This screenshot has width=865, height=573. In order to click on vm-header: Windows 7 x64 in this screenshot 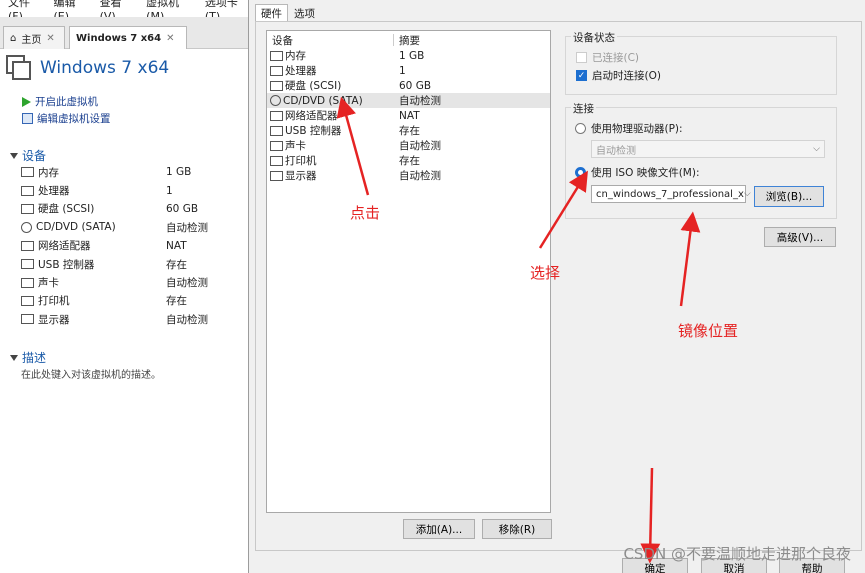, I will do `click(87, 68)`.